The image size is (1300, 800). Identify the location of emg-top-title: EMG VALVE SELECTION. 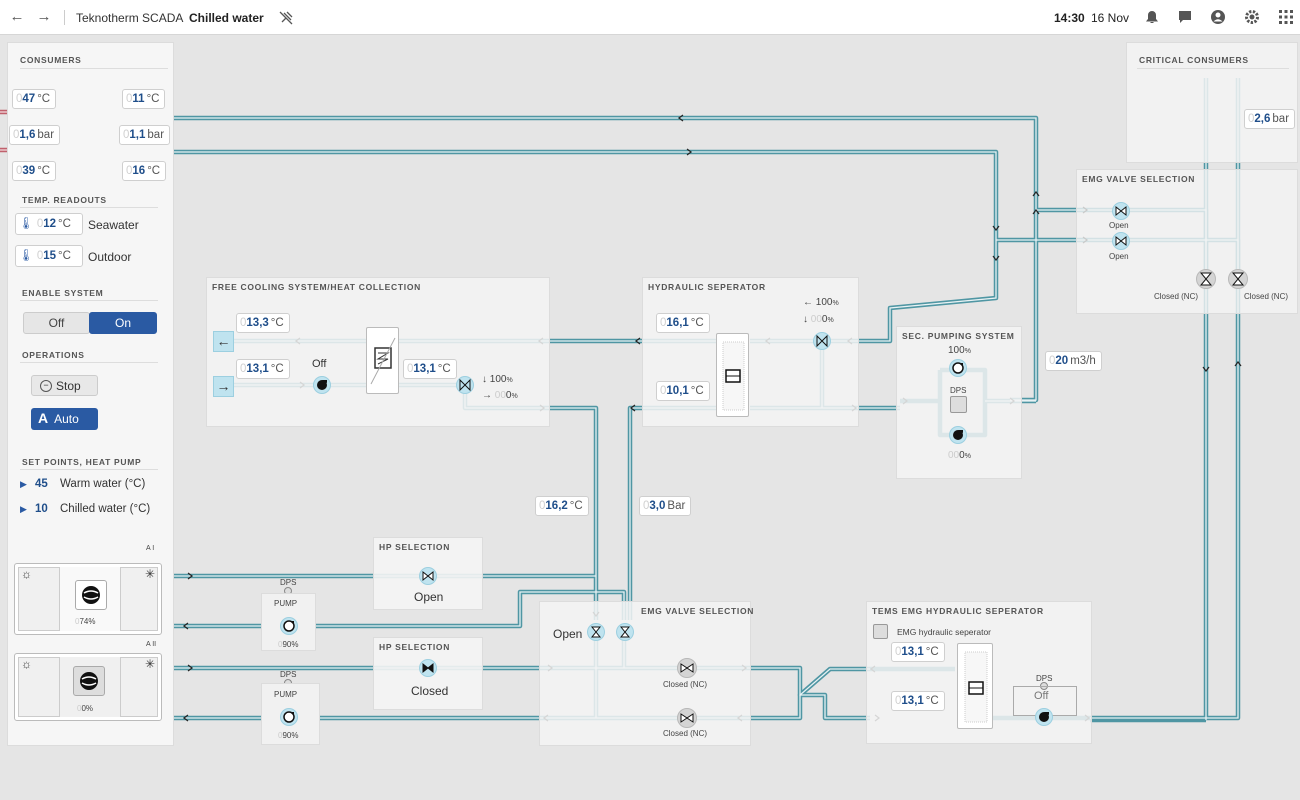
(1139, 179).